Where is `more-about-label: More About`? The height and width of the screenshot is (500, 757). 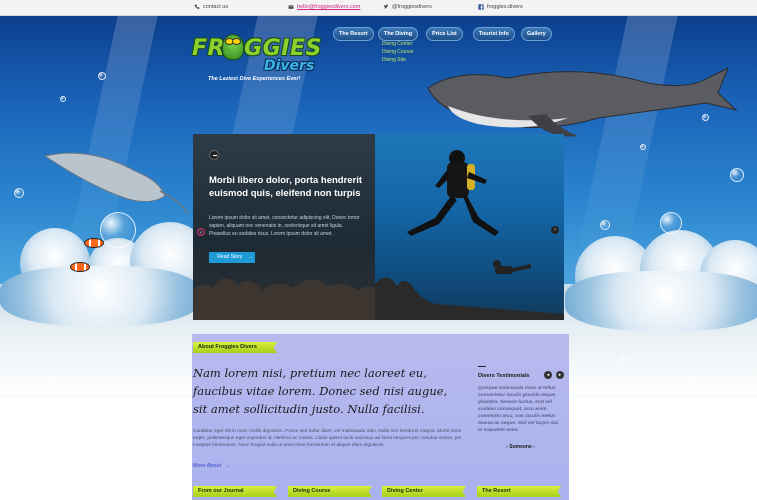 more-about-label: More About is located at coordinates (207, 466).